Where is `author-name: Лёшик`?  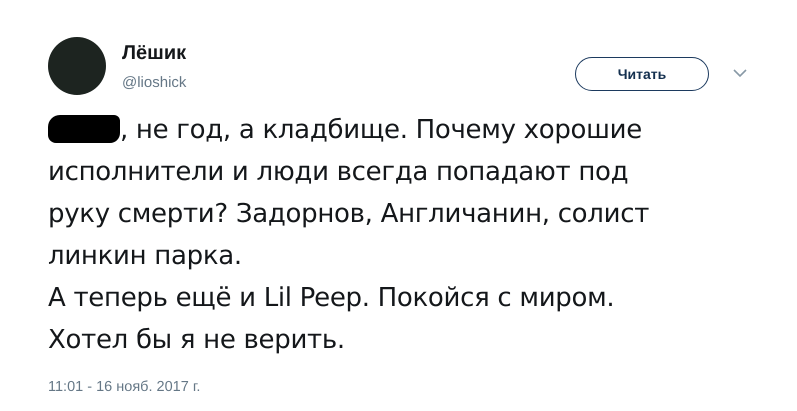 author-name: Лёшик is located at coordinates (154, 53).